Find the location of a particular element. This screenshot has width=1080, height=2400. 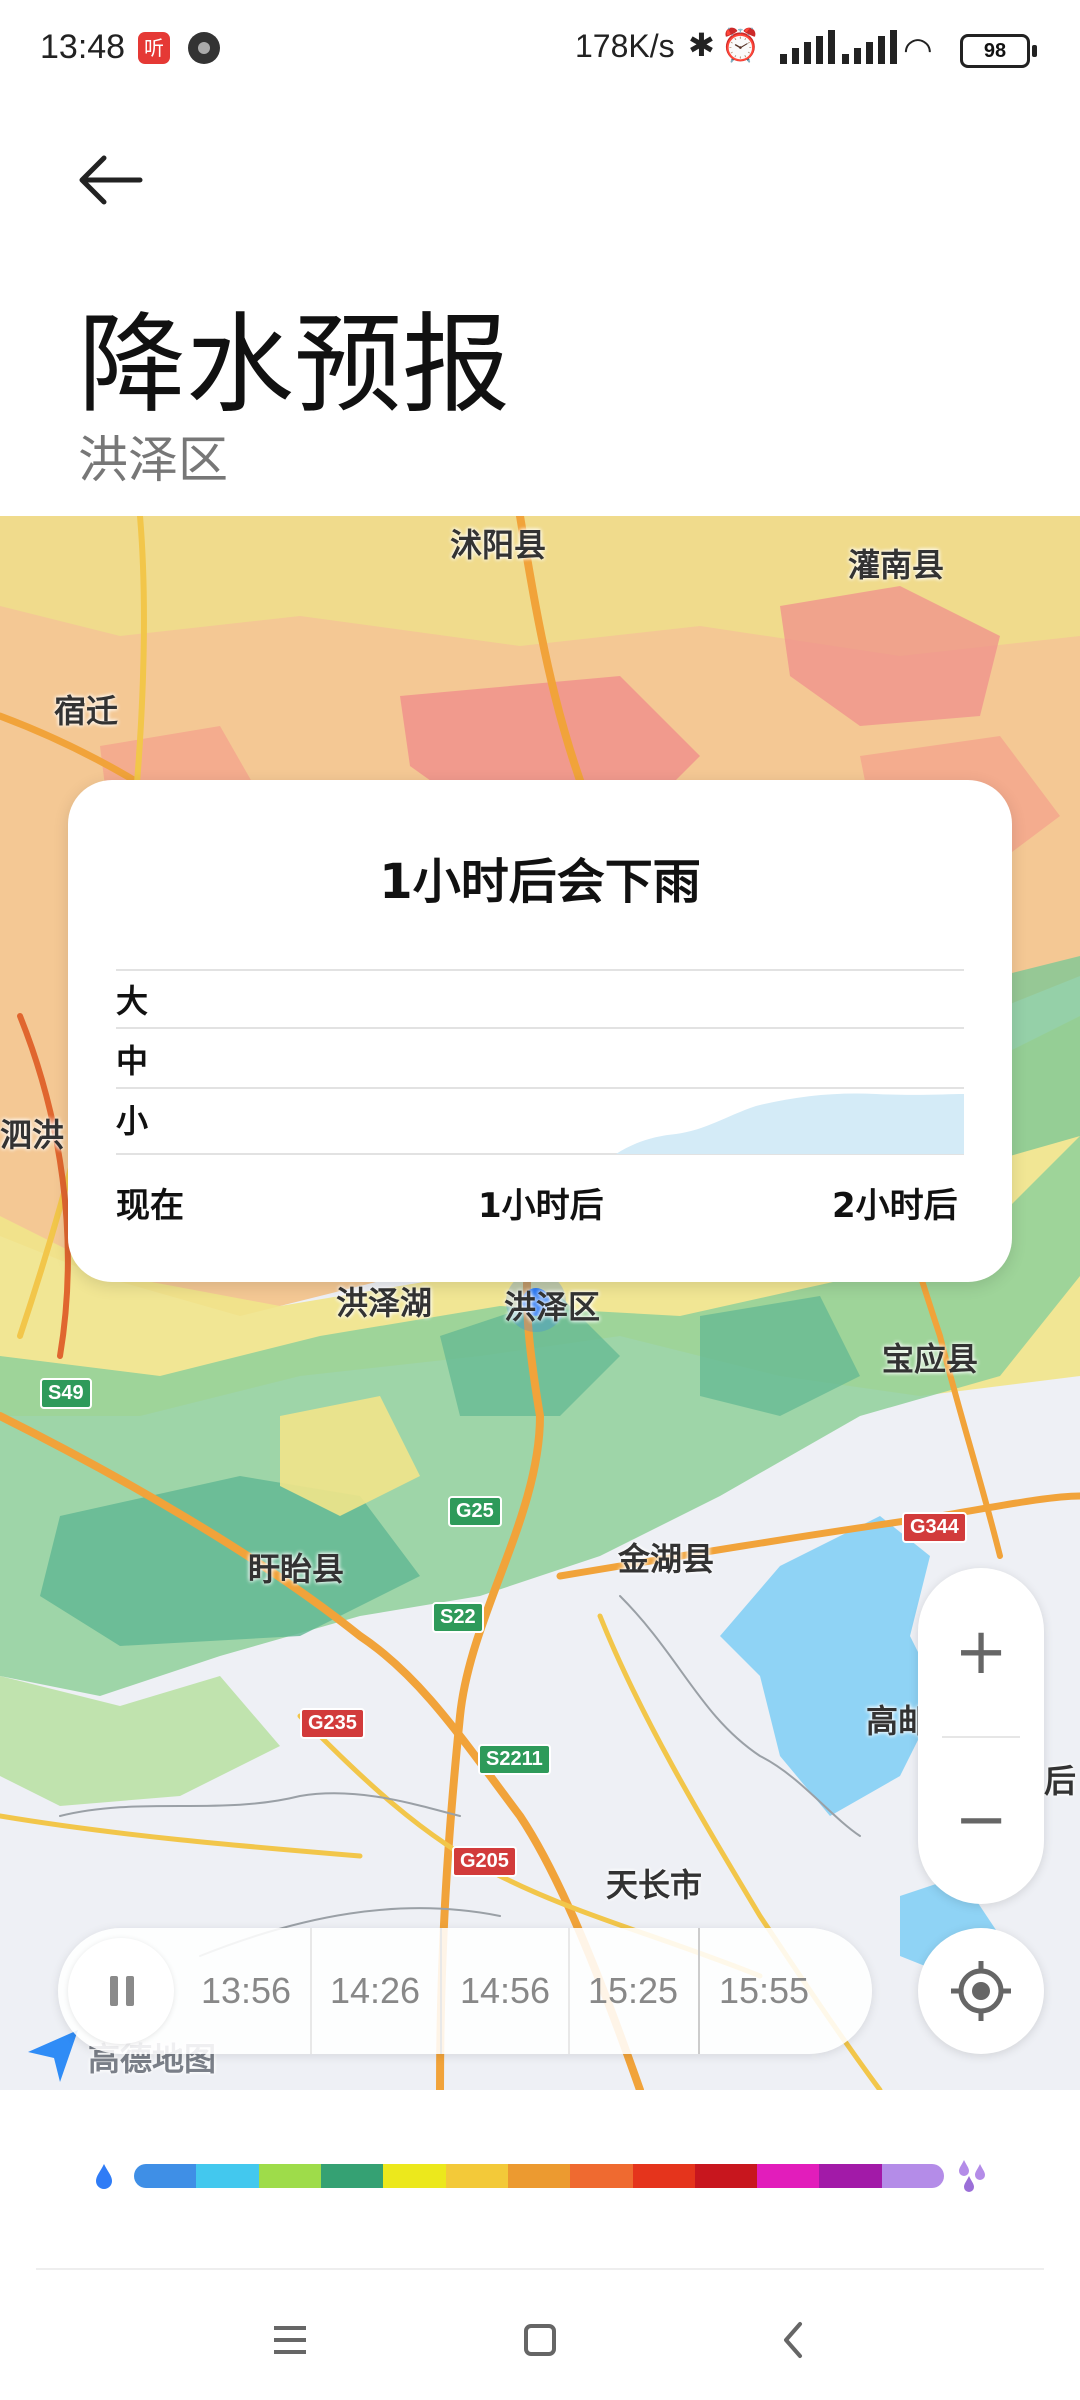

battery-icon: 98 is located at coordinates (998, 51).